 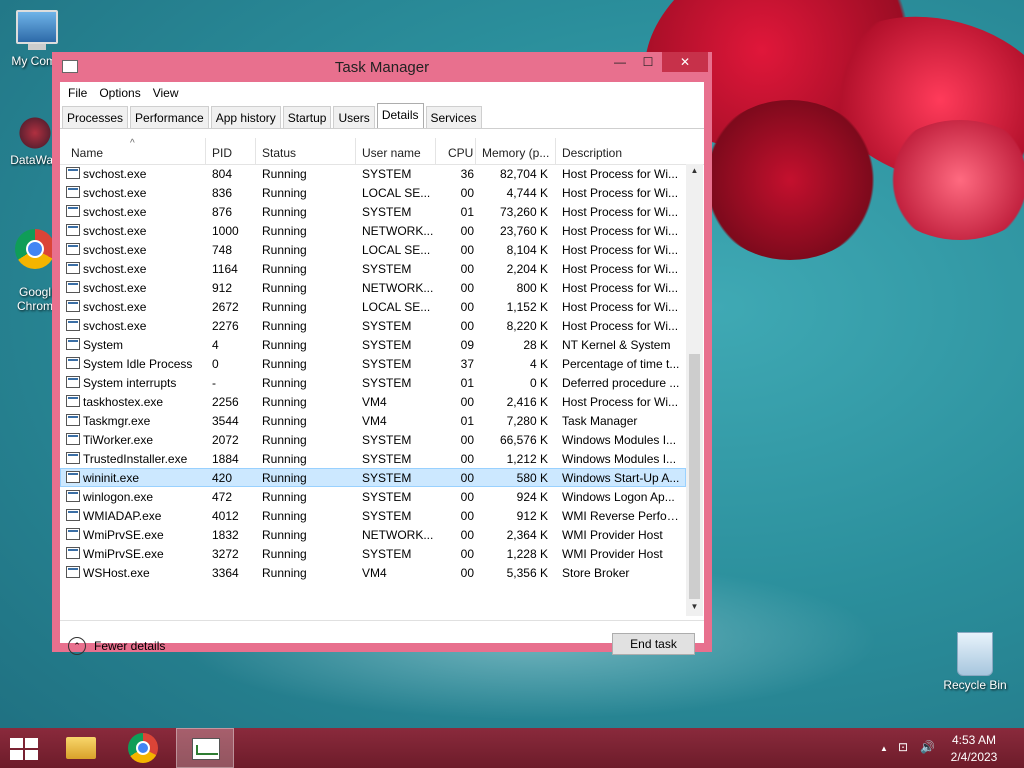 I want to click on scroll-up-icon: ▲, so click(x=694, y=170).